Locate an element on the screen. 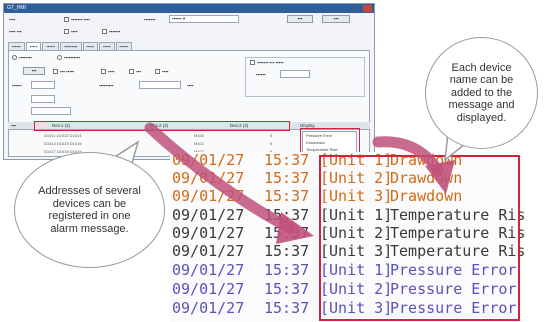 Image resolution: width=553 pixels, height=322 pixels. option-checkbox-6: ▪▪▪ is located at coordinates (135, 72).